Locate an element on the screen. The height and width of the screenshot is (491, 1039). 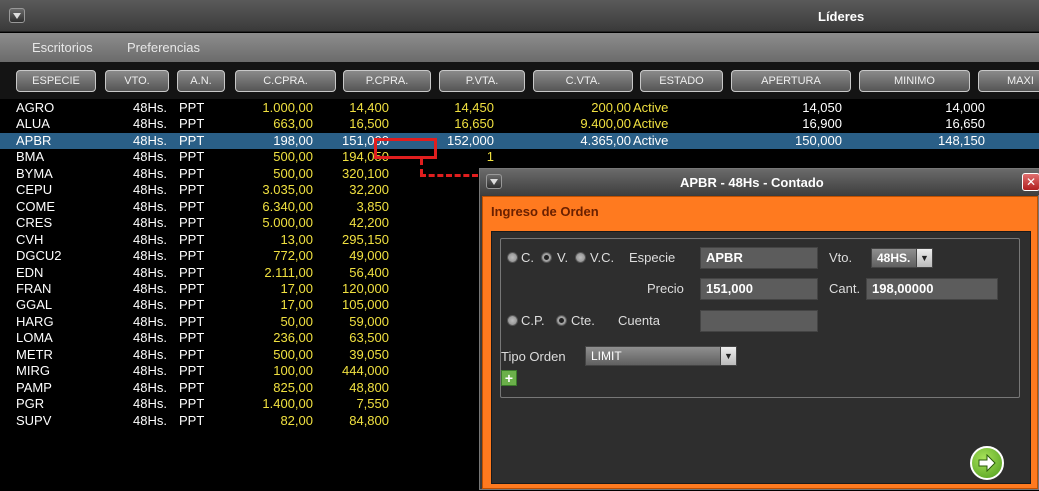
tipo-orden-select: LIMIT ▼ is located at coordinates (661, 356).